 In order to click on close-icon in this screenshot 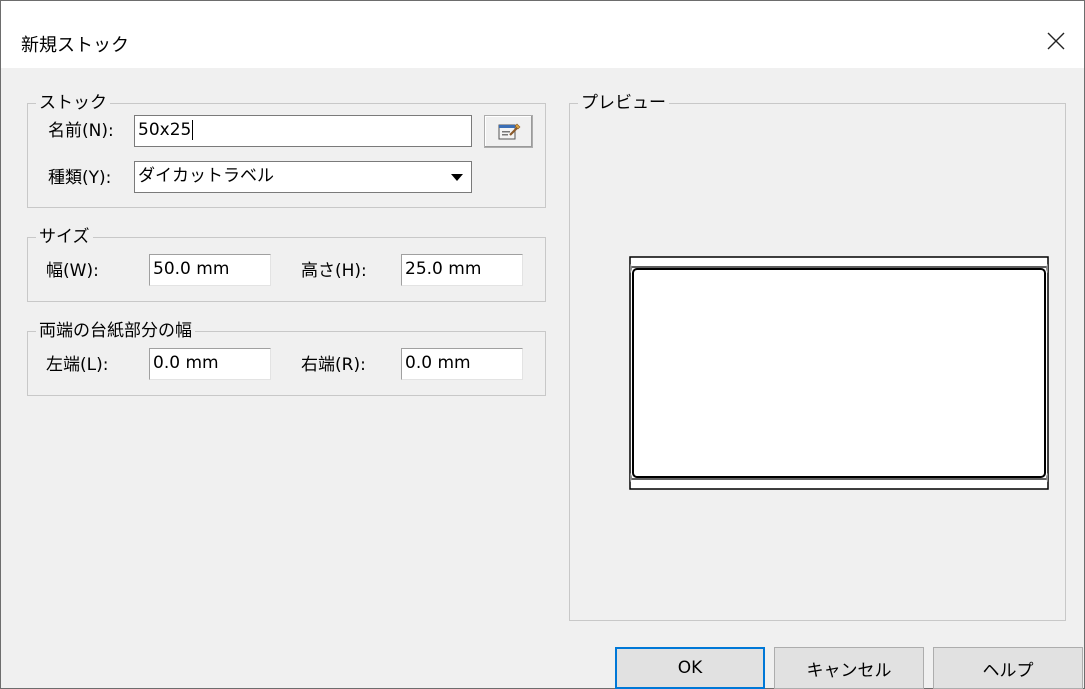, I will do `click(1056, 41)`.